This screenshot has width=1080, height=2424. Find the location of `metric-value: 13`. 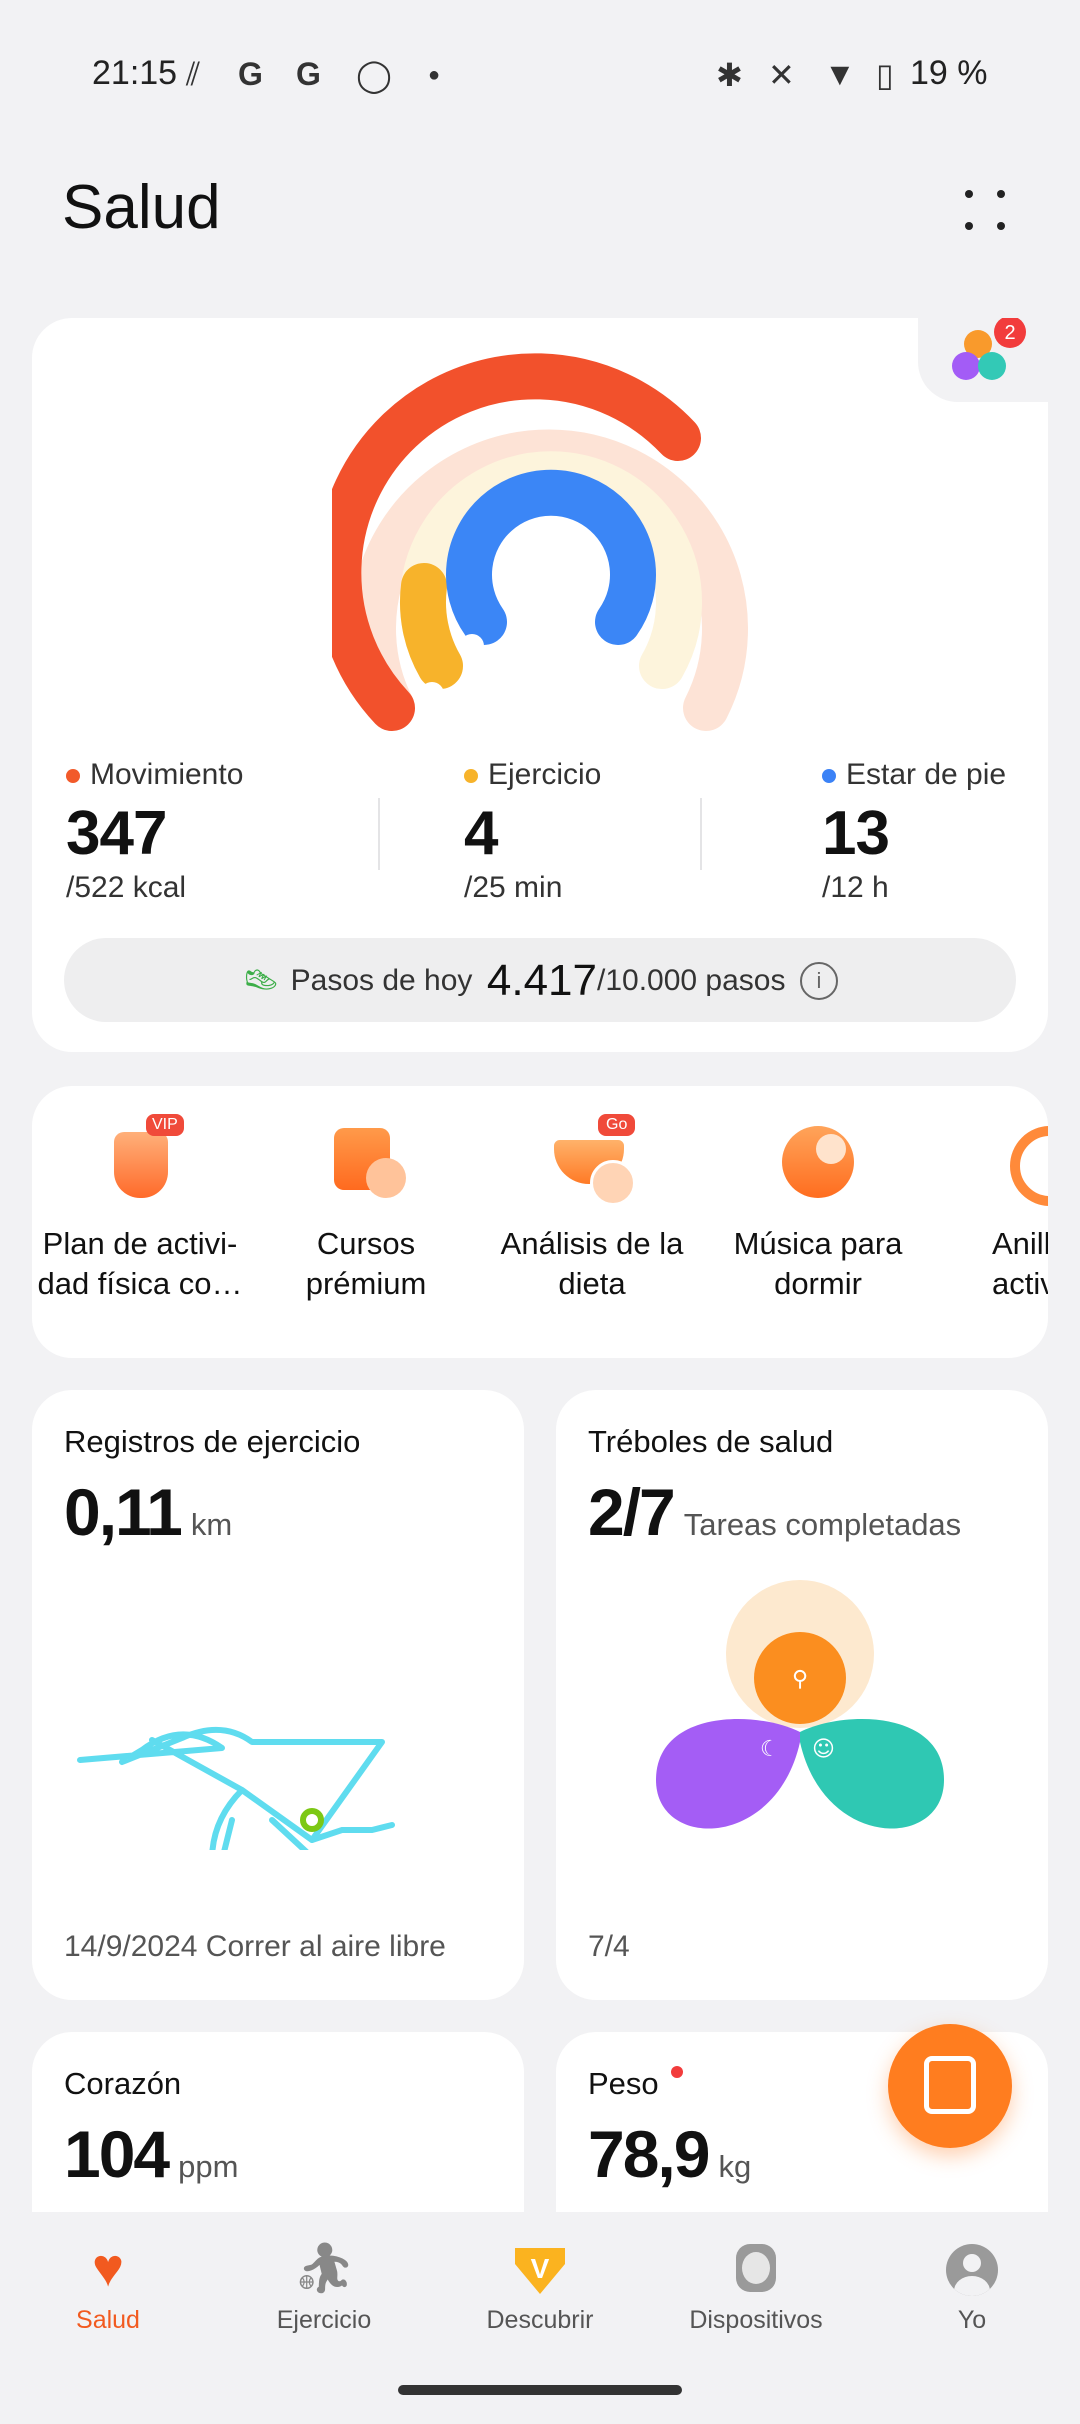

metric-value: 13 is located at coordinates (856, 833).